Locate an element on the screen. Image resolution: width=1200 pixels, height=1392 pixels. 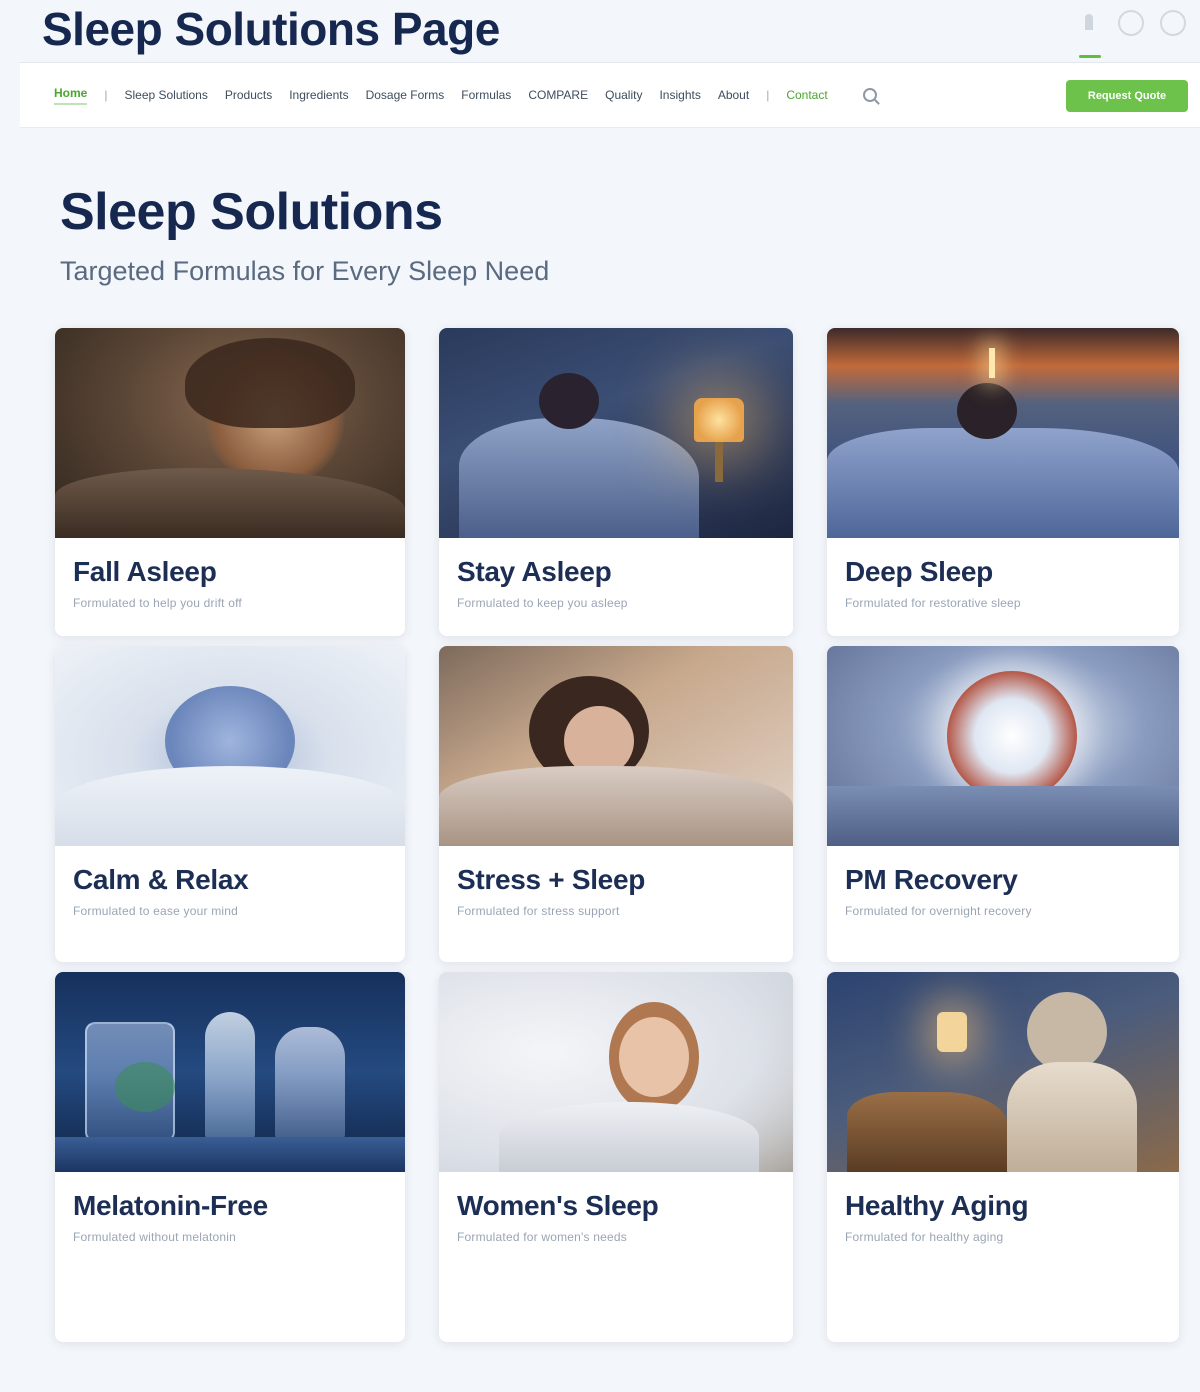
card-description: Formulated to keep you asleep is located at coordinates (542, 603).